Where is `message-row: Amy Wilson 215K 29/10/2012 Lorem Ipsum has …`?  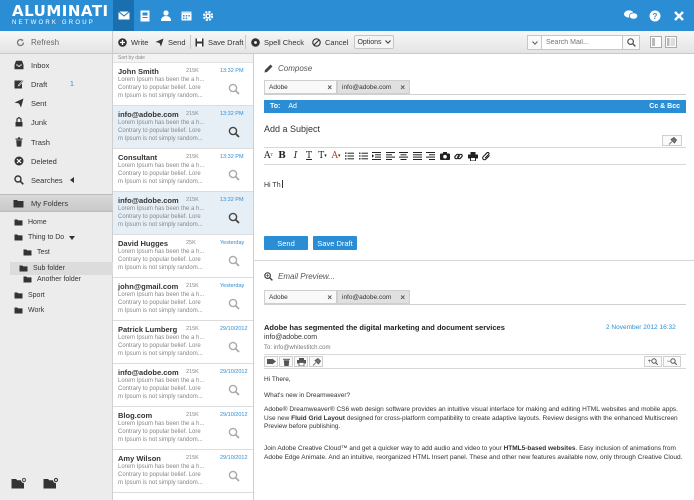 message-row: Amy Wilson 215K 29/10/2012 Lorem Ipsum has … is located at coordinates (183, 471).